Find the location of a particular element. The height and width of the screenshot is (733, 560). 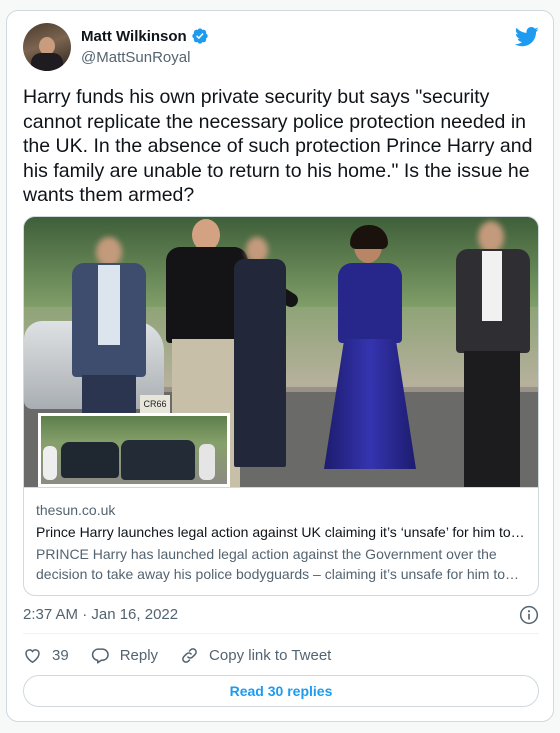

author-display-name: Matt Wilkinson is located at coordinates (134, 36).